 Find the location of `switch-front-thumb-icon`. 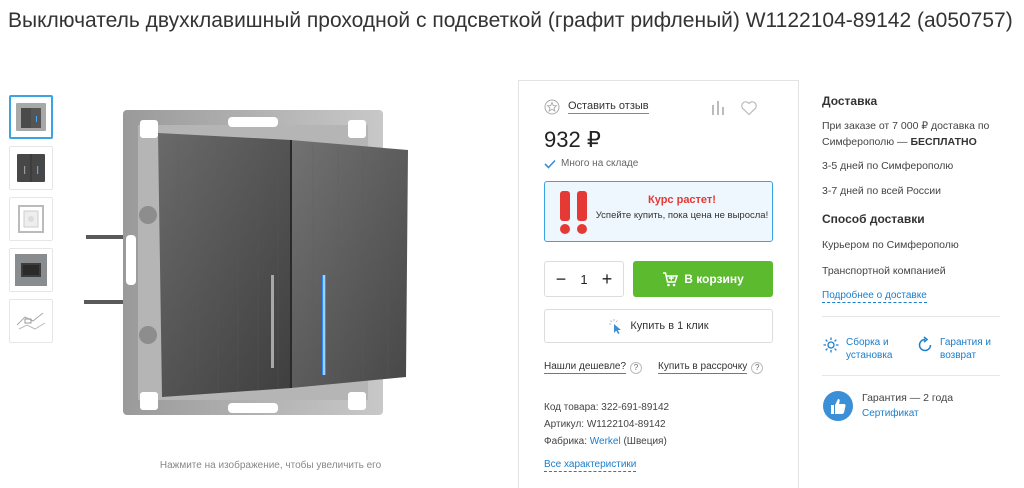

switch-front-thumb-icon is located at coordinates (31, 168).